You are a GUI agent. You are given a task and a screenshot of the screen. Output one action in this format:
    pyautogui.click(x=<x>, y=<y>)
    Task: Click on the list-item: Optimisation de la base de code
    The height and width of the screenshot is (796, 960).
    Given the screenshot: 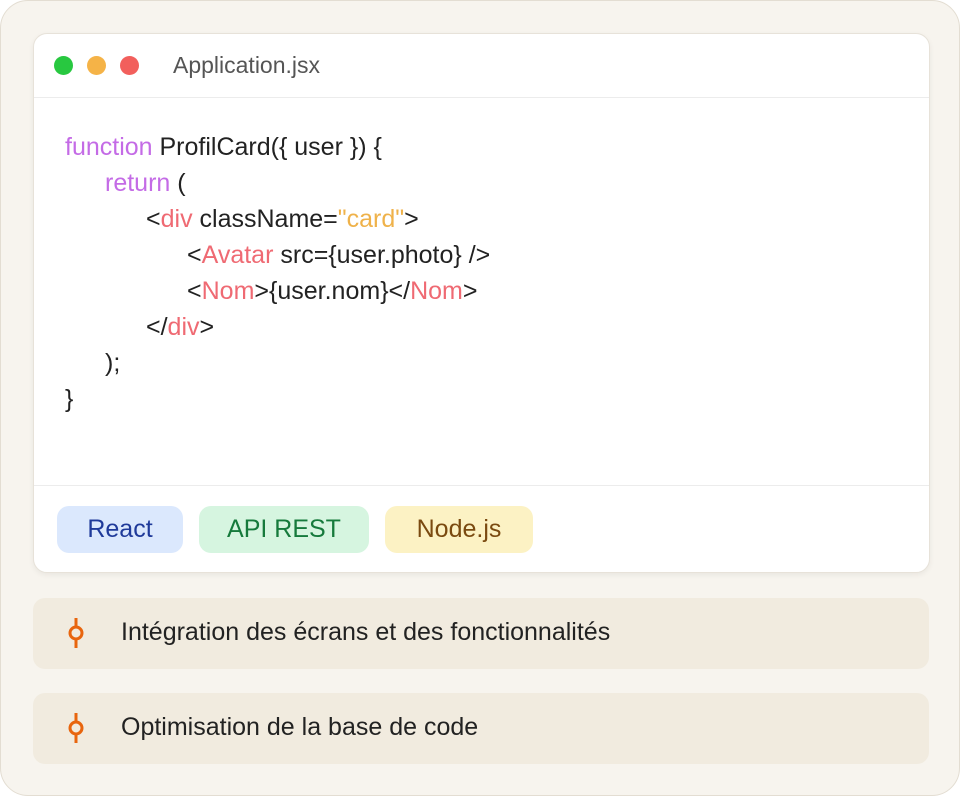 What is the action you would take?
    pyautogui.click(x=481, y=728)
    